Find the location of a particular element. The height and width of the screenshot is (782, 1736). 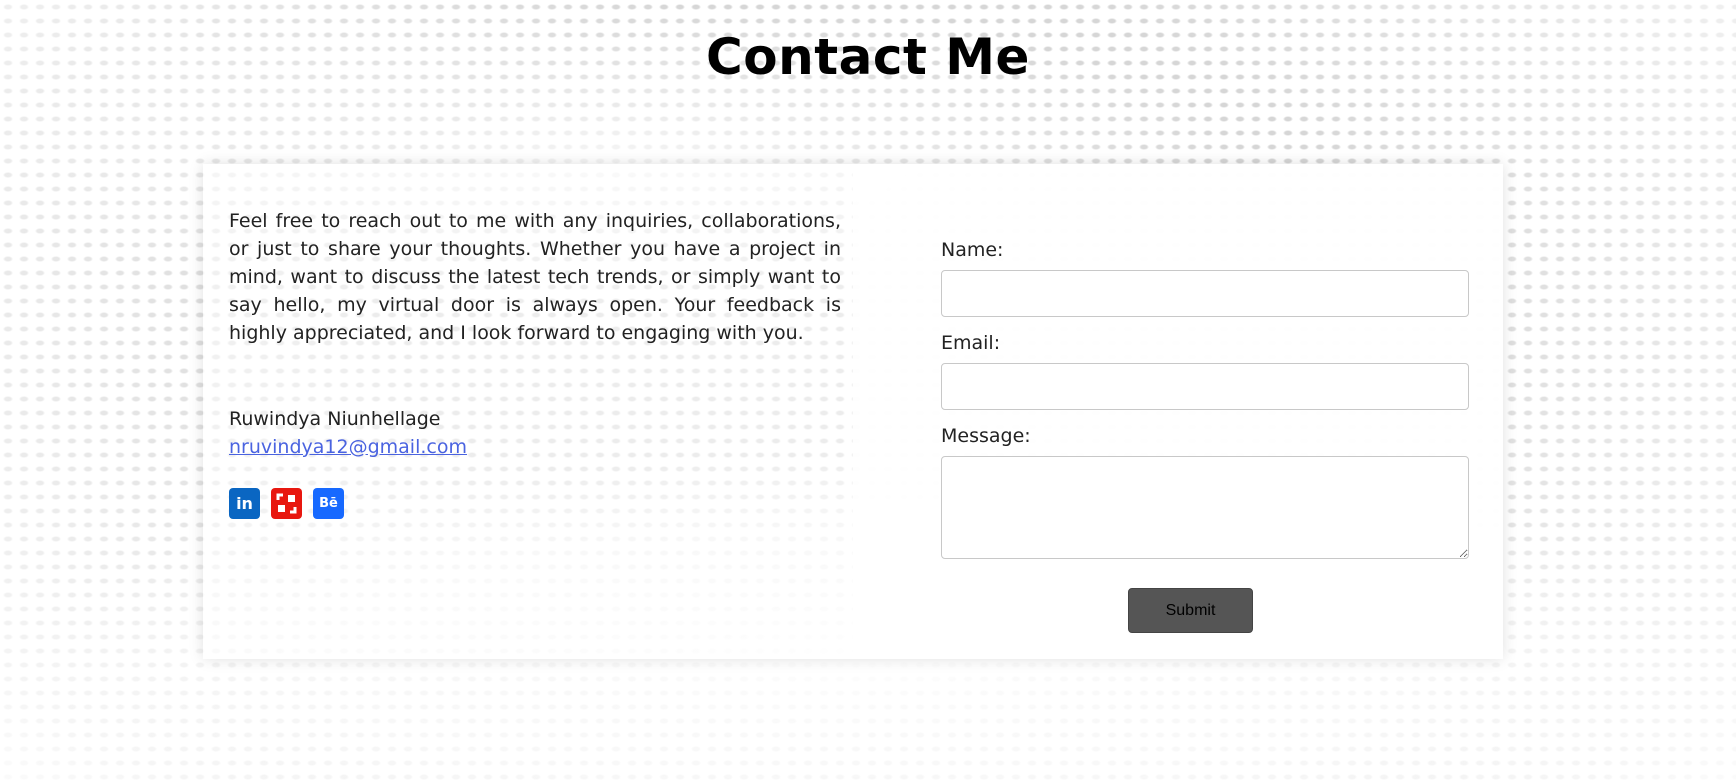

message-label: Message: is located at coordinates (986, 436).